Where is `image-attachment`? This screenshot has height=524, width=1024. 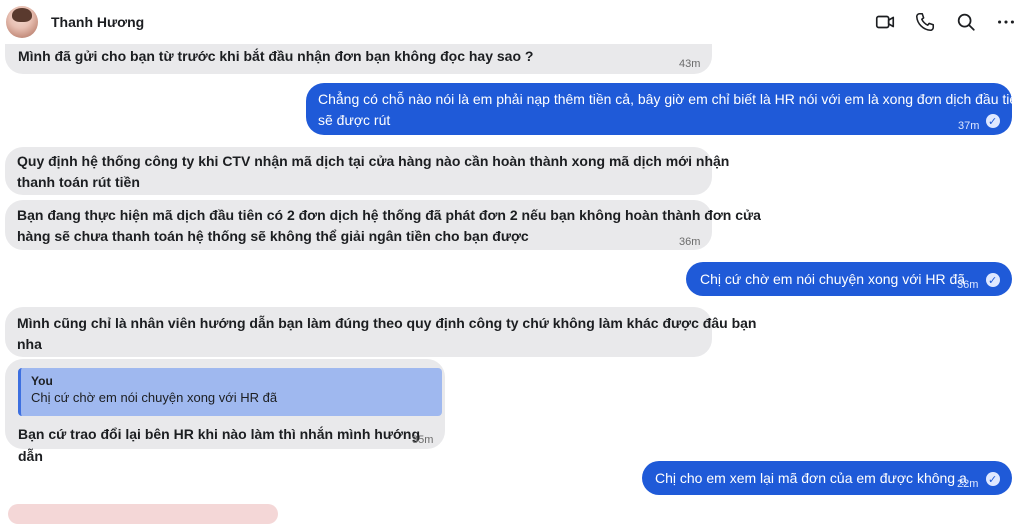 image-attachment is located at coordinates (143, 514).